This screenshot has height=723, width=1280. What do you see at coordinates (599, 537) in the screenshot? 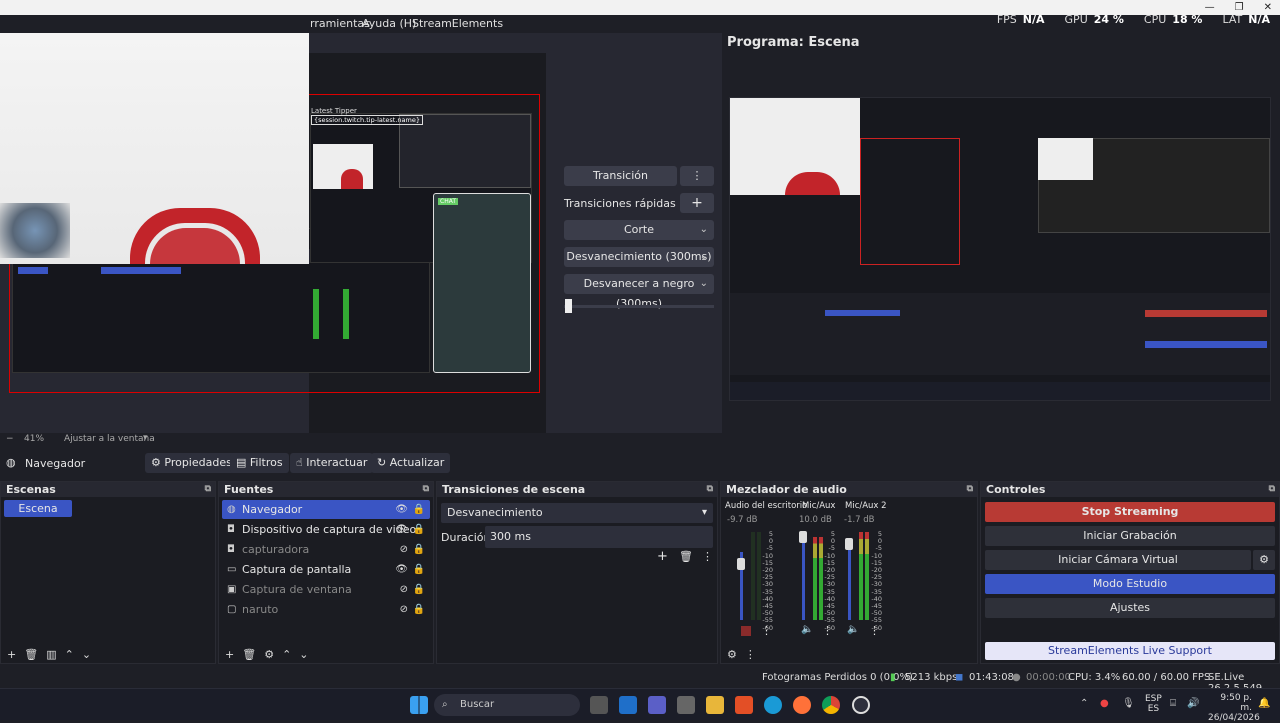
I see `duration-input: 300 ms` at bounding box center [599, 537].